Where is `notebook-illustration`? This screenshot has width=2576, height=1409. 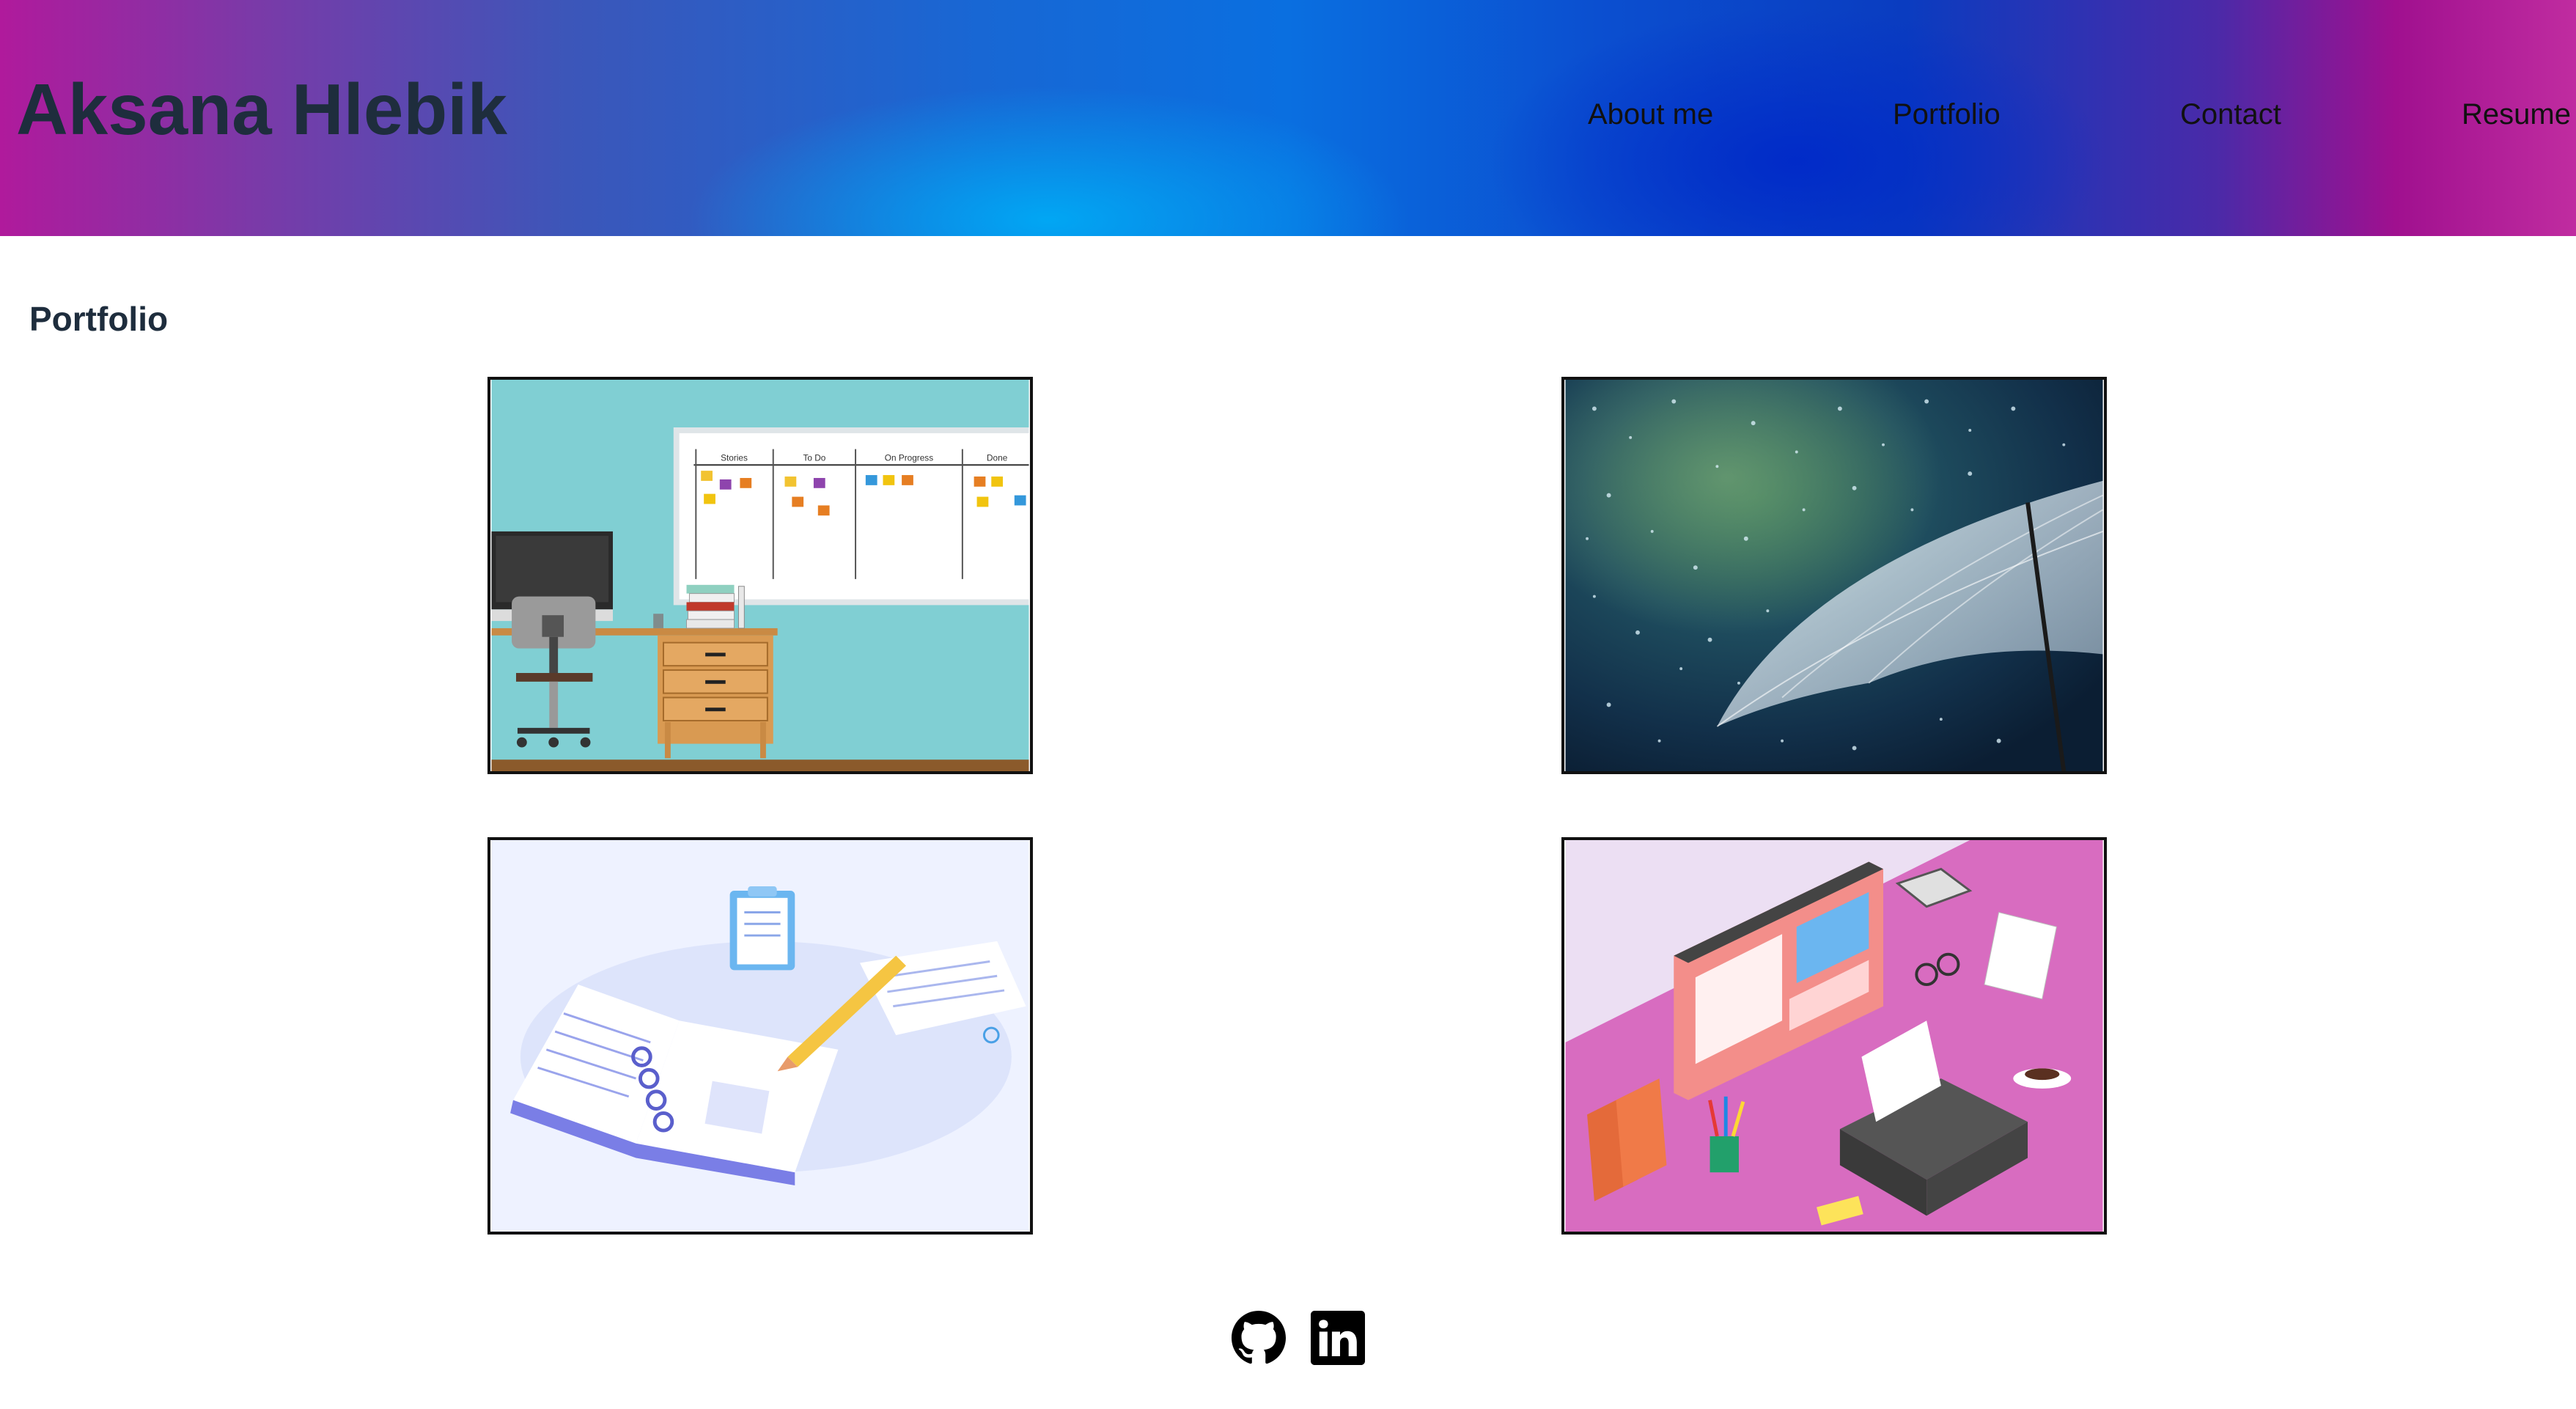
notebook-illustration is located at coordinates (760, 1036).